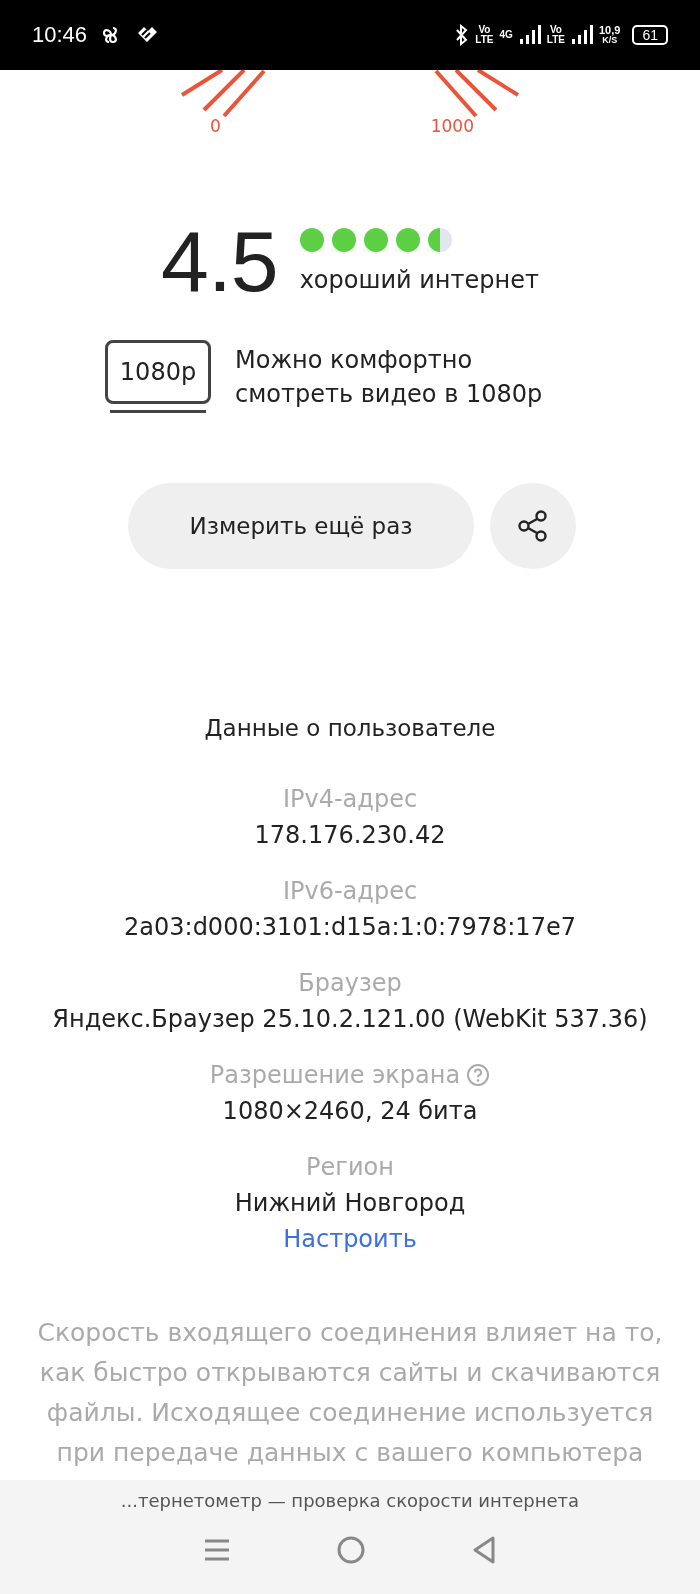  What do you see at coordinates (350, 1393) in the screenshot?
I see `description-text: Скорость входящего соединения влияет на то, как быстро открываются сайты и скачиваются файлы. Исходящее соединение используется при передаче данных с вашего компьютера` at bounding box center [350, 1393].